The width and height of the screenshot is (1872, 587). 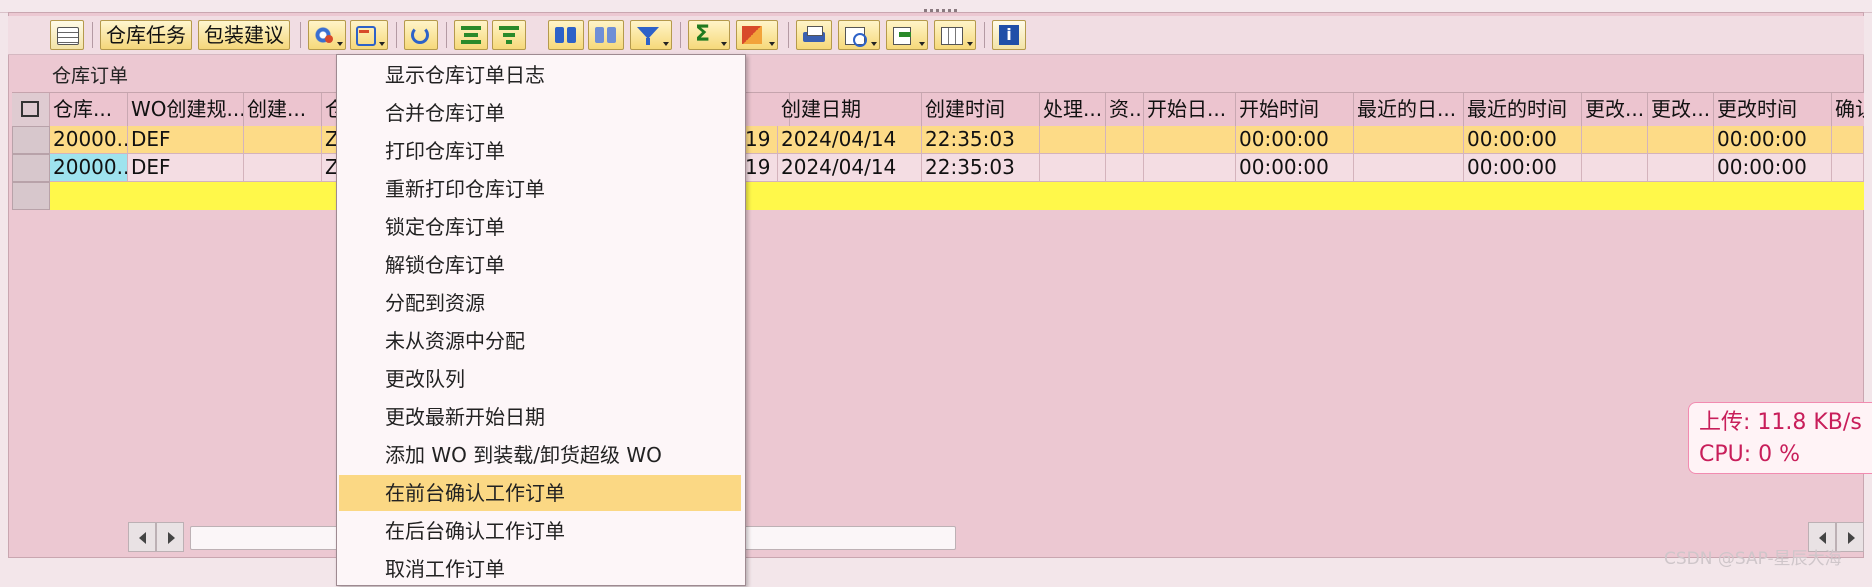 I want to click on menu-item-unlock: 解锁仓库订单, so click(x=540, y=265).